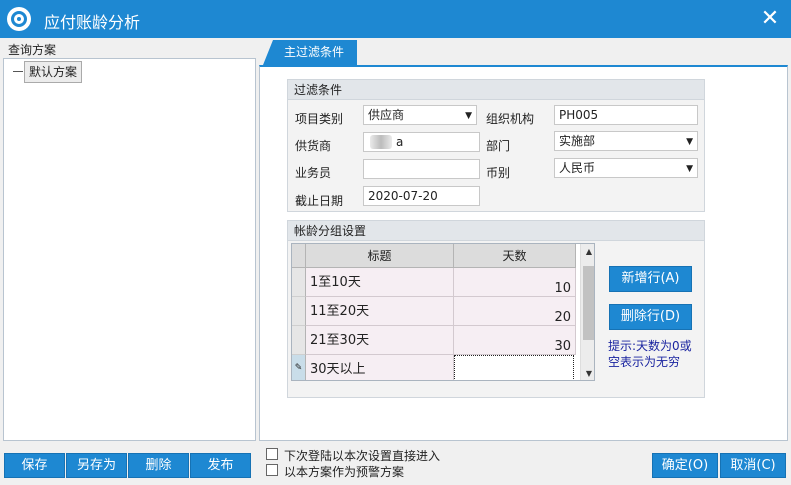 The width and height of the screenshot is (791, 485). I want to click on ok-button: 确定(O), so click(685, 465).